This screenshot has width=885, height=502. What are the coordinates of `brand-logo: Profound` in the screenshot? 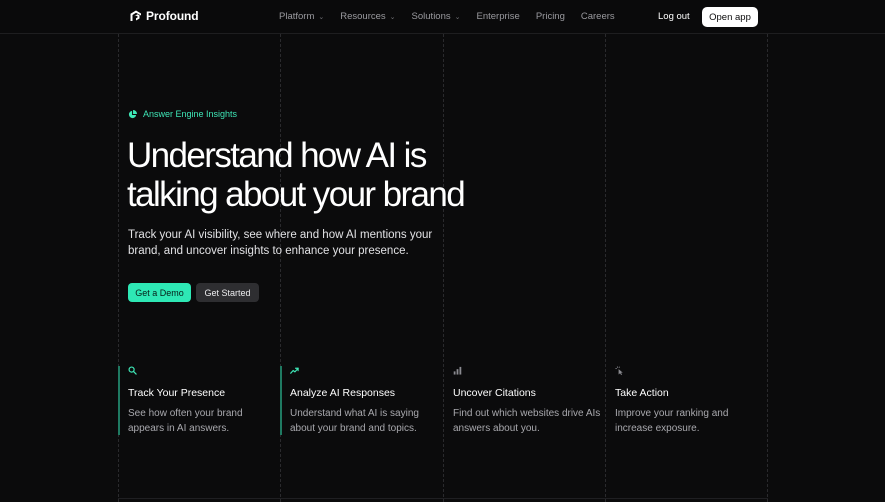 It's located at (164, 16).